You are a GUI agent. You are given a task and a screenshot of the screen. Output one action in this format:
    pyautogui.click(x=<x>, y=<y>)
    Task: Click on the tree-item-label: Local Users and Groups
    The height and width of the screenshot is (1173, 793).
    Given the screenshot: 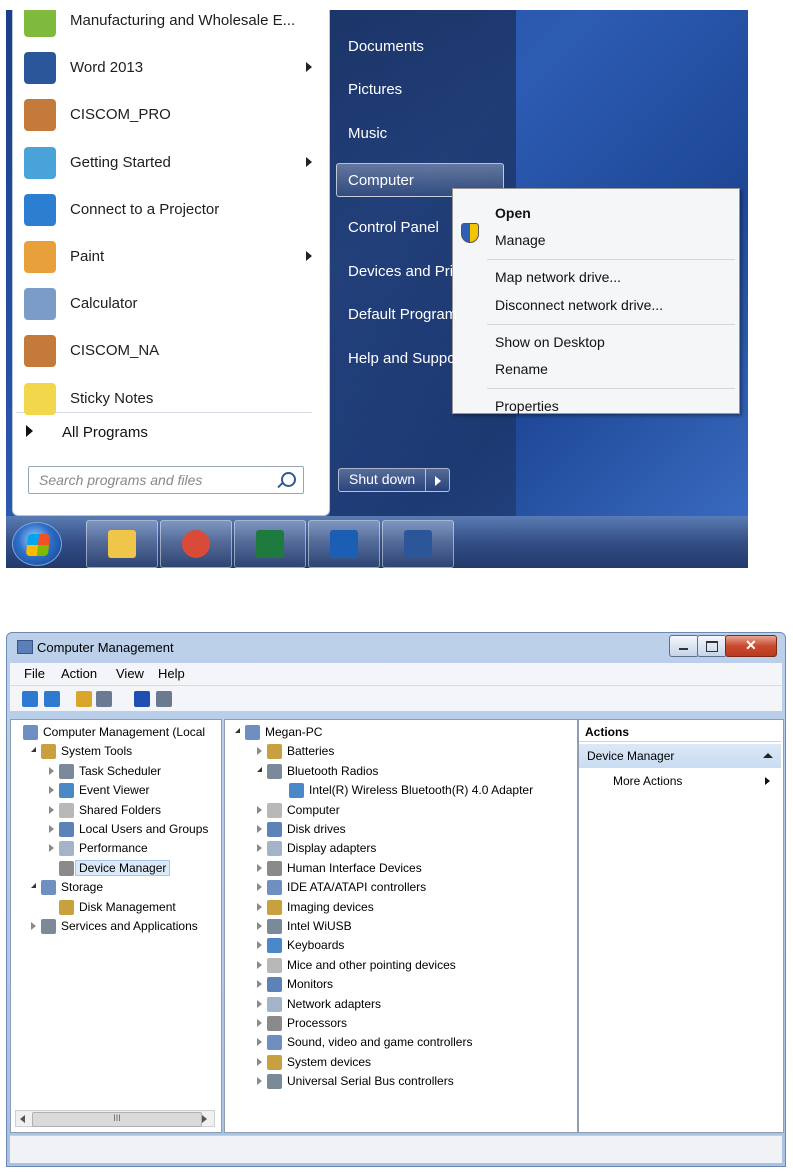 What is the action you would take?
    pyautogui.click(x=144, y=829)
    